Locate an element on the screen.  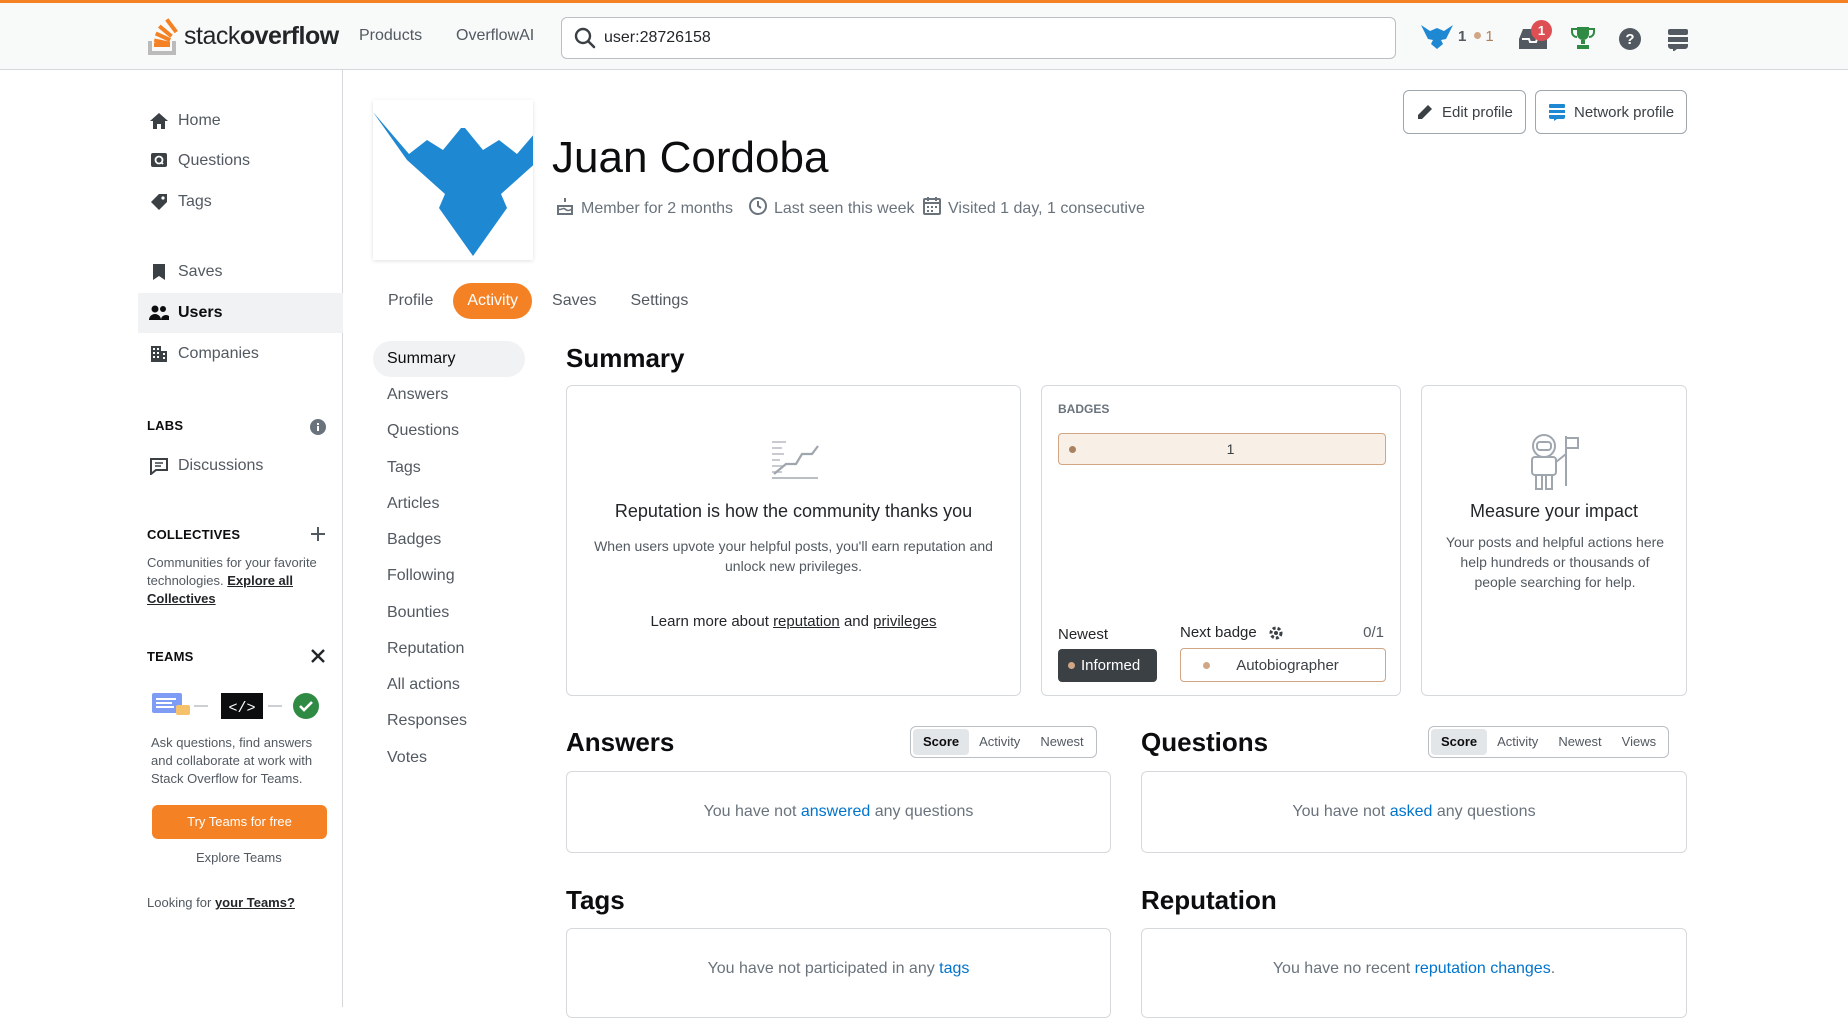
subnav-bounties: Bounties is located at coordinates (449, 613).